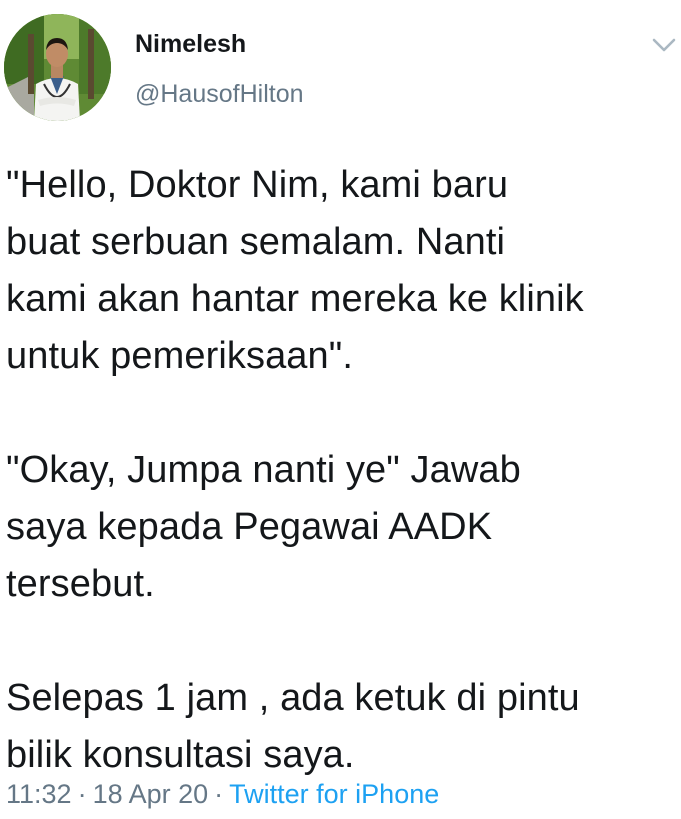 Image resolution: width=681 pixels, height=819 pixels. I want to click on doctor-portrait-icon, so click(57, 67).